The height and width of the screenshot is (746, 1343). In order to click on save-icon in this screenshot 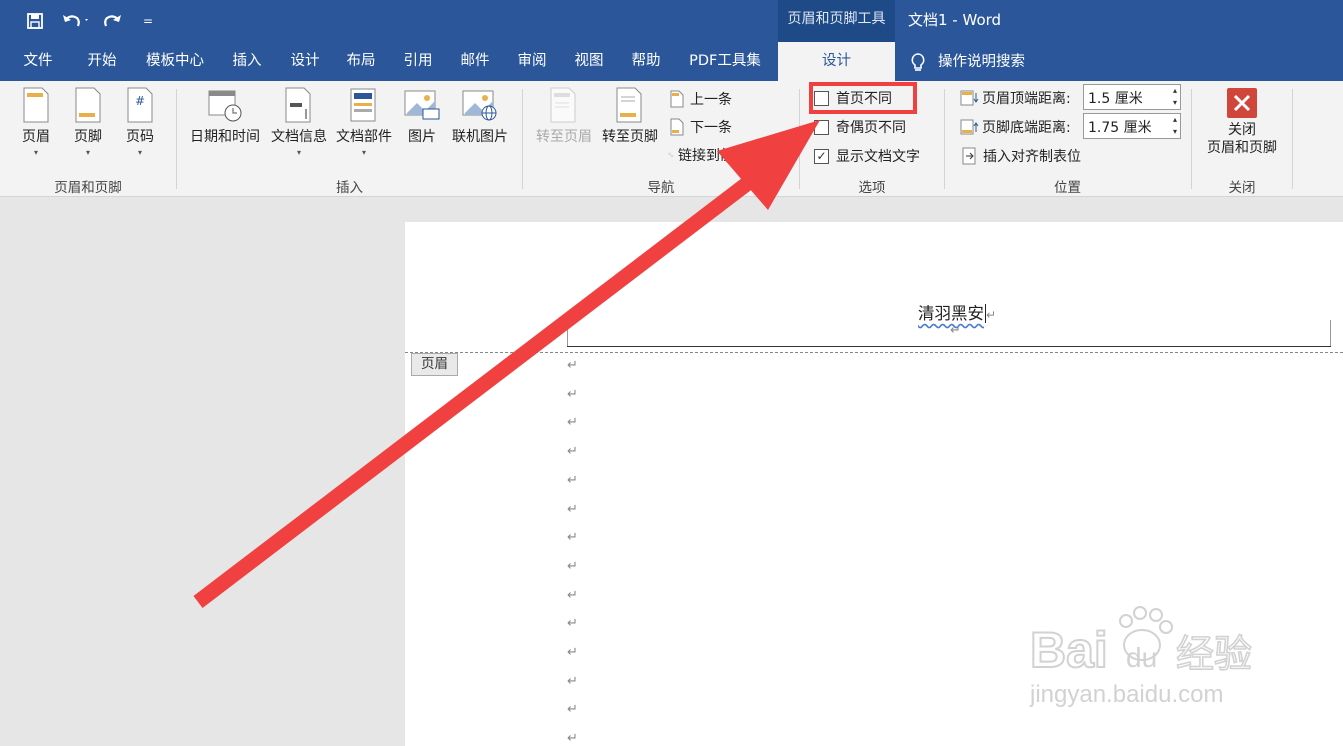, I will do `click(35, 21)`.